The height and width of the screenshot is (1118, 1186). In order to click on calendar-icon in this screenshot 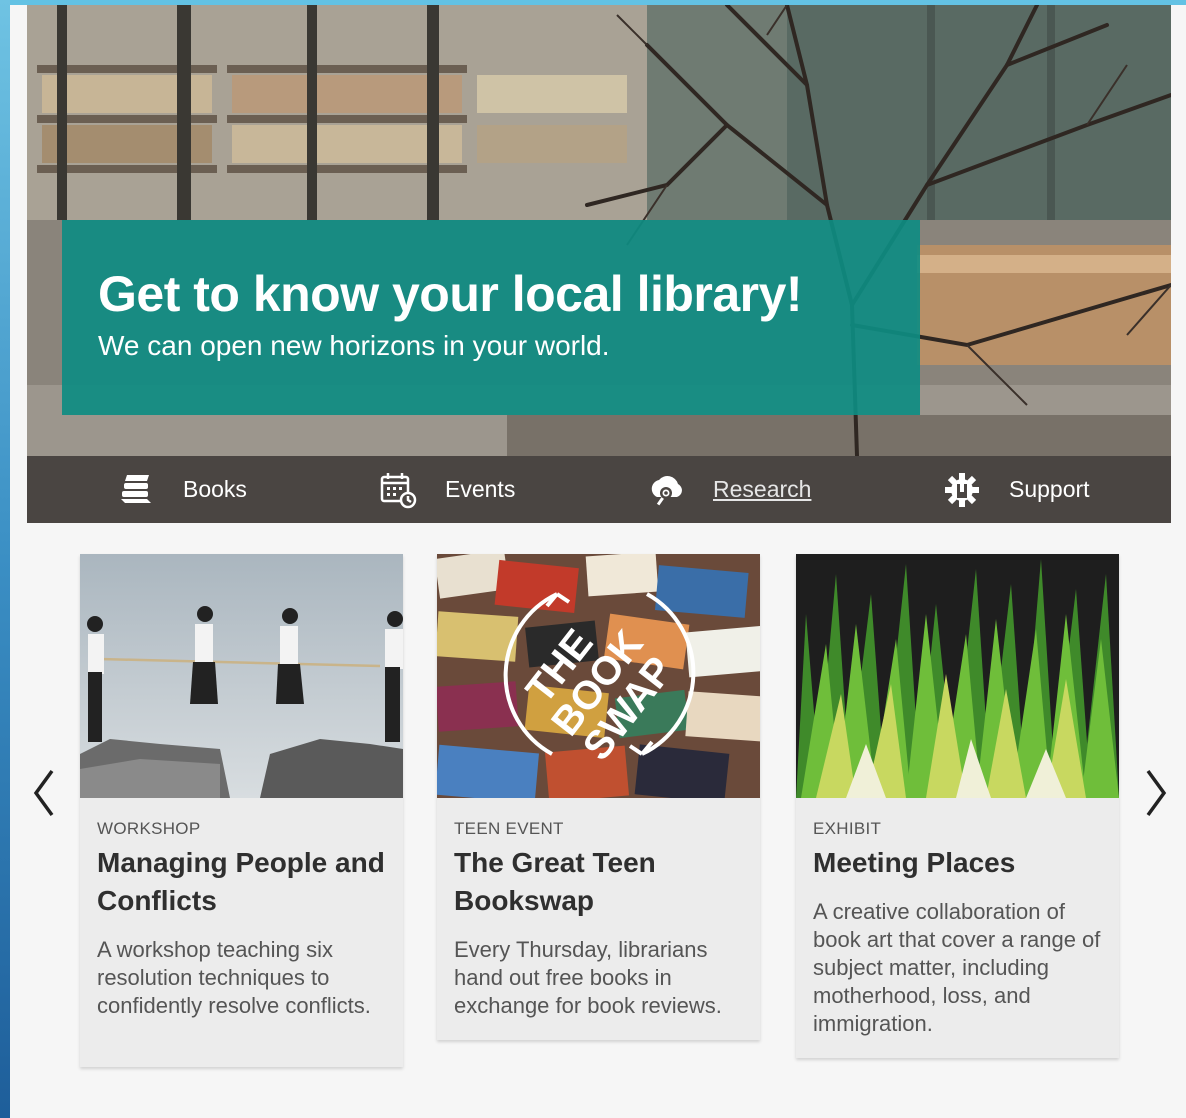, I will do `click(398, 490)`.